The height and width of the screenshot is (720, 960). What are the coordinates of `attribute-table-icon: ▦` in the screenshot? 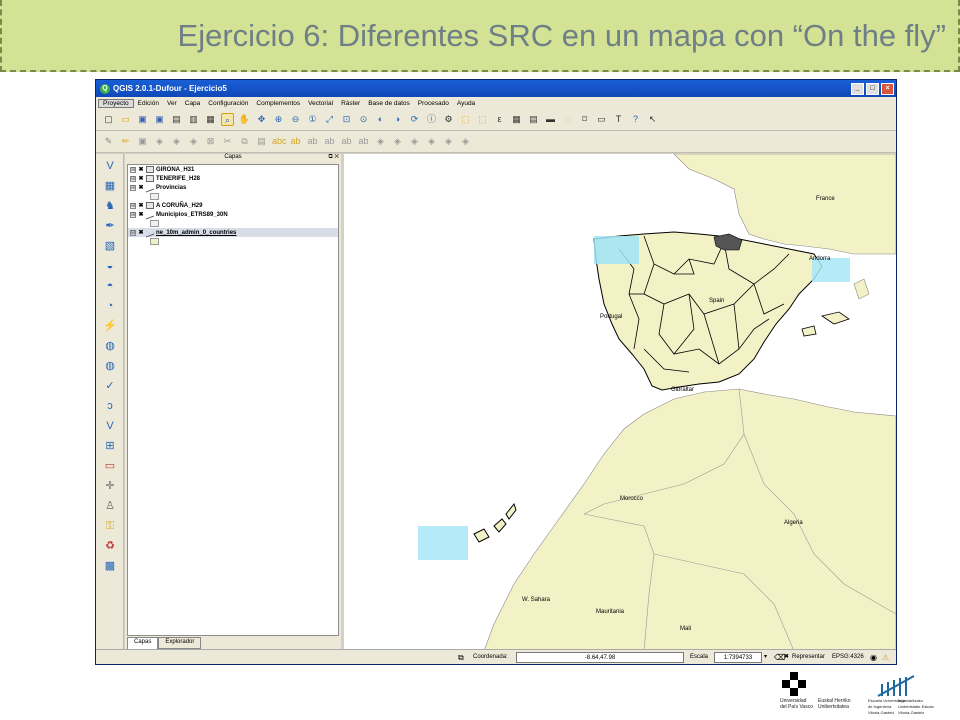 It's located at (516, 119).